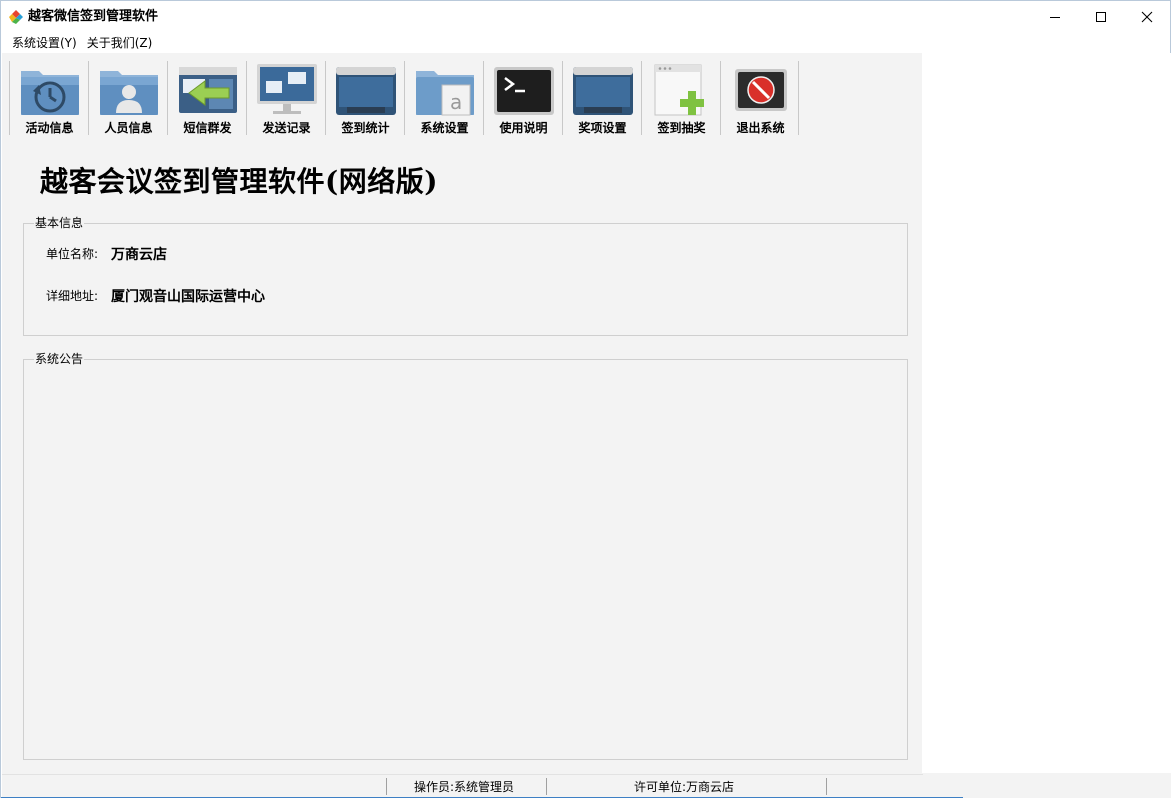 This screenshot has height=798, width=1171. I want to click on svg-text: a, so click(456, 102).